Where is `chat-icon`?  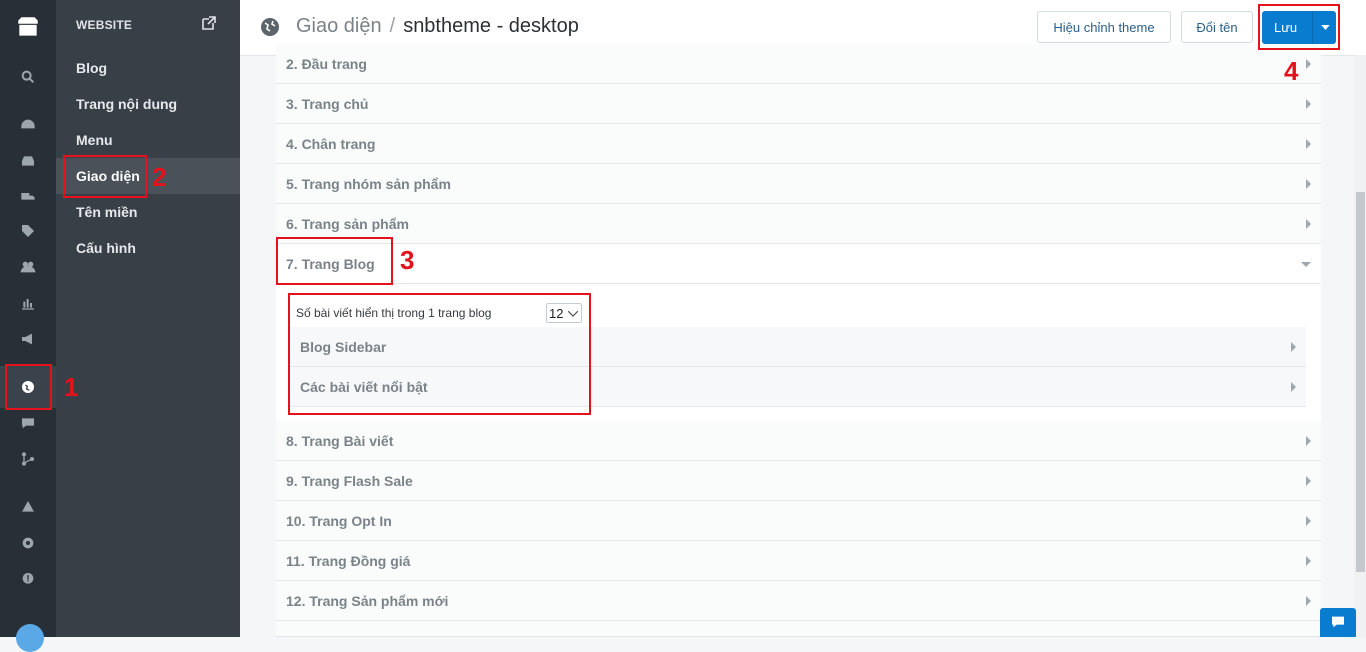
chat-icon is located at coordinates (28, 423).